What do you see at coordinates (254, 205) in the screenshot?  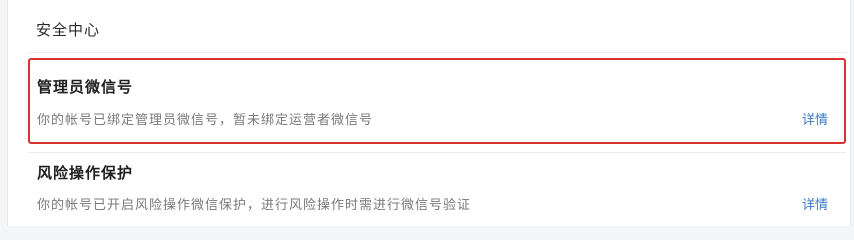 I see `section-desc-risk-protection: 你的帐号已开启风险操作微信保护，进行风险操作时需进行微信号验证` at bounding box center [254, 205].